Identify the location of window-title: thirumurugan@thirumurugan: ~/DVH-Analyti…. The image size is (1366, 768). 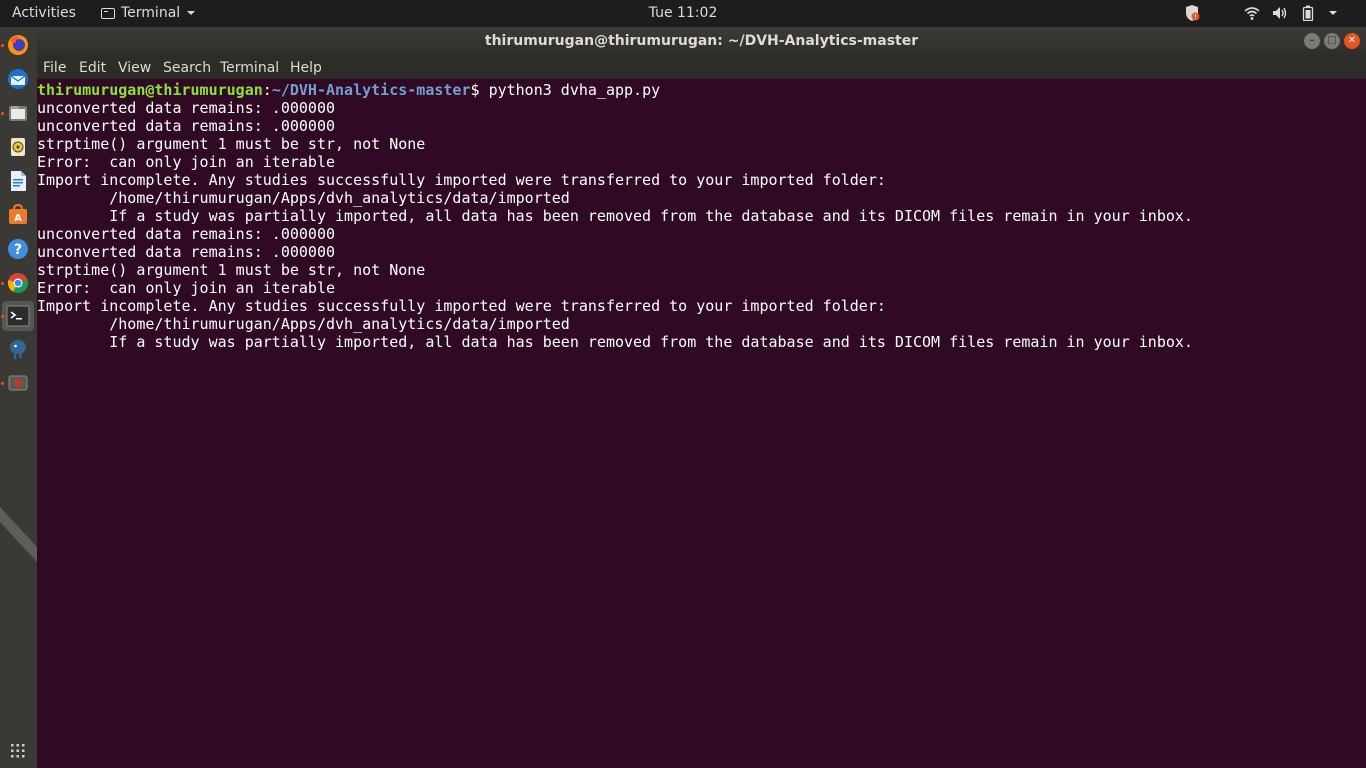
(701, 41).